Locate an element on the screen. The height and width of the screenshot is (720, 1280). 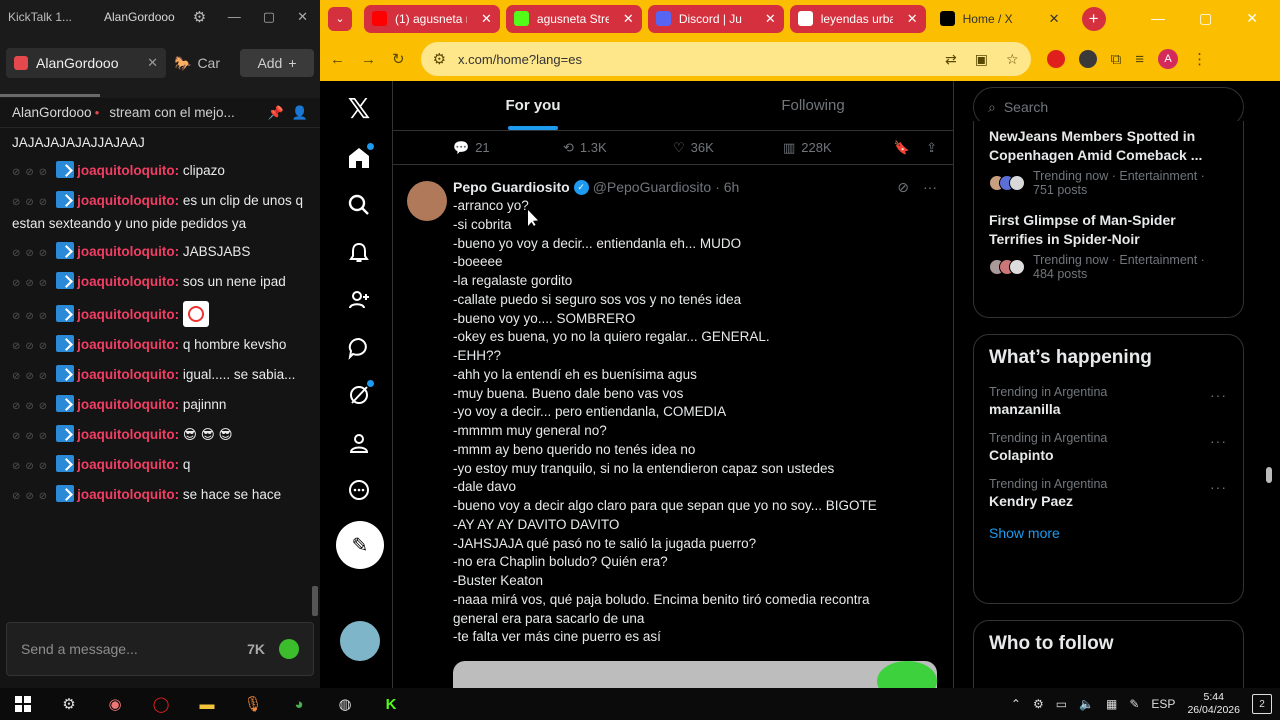
media-control-icon: ≡ is located at coordinates (1139, 59).